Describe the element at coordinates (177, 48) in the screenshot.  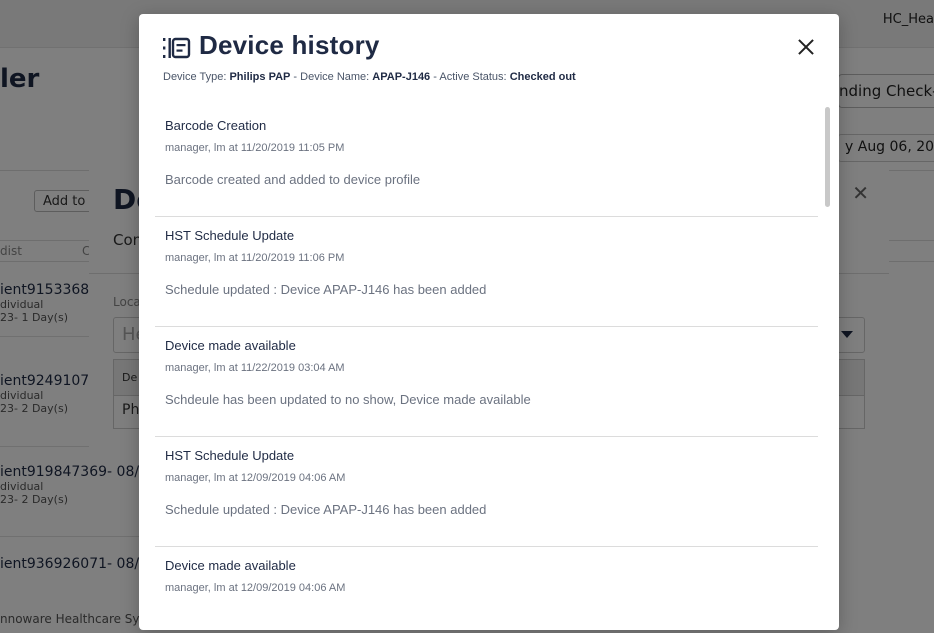
I see `history-icon` at that location.